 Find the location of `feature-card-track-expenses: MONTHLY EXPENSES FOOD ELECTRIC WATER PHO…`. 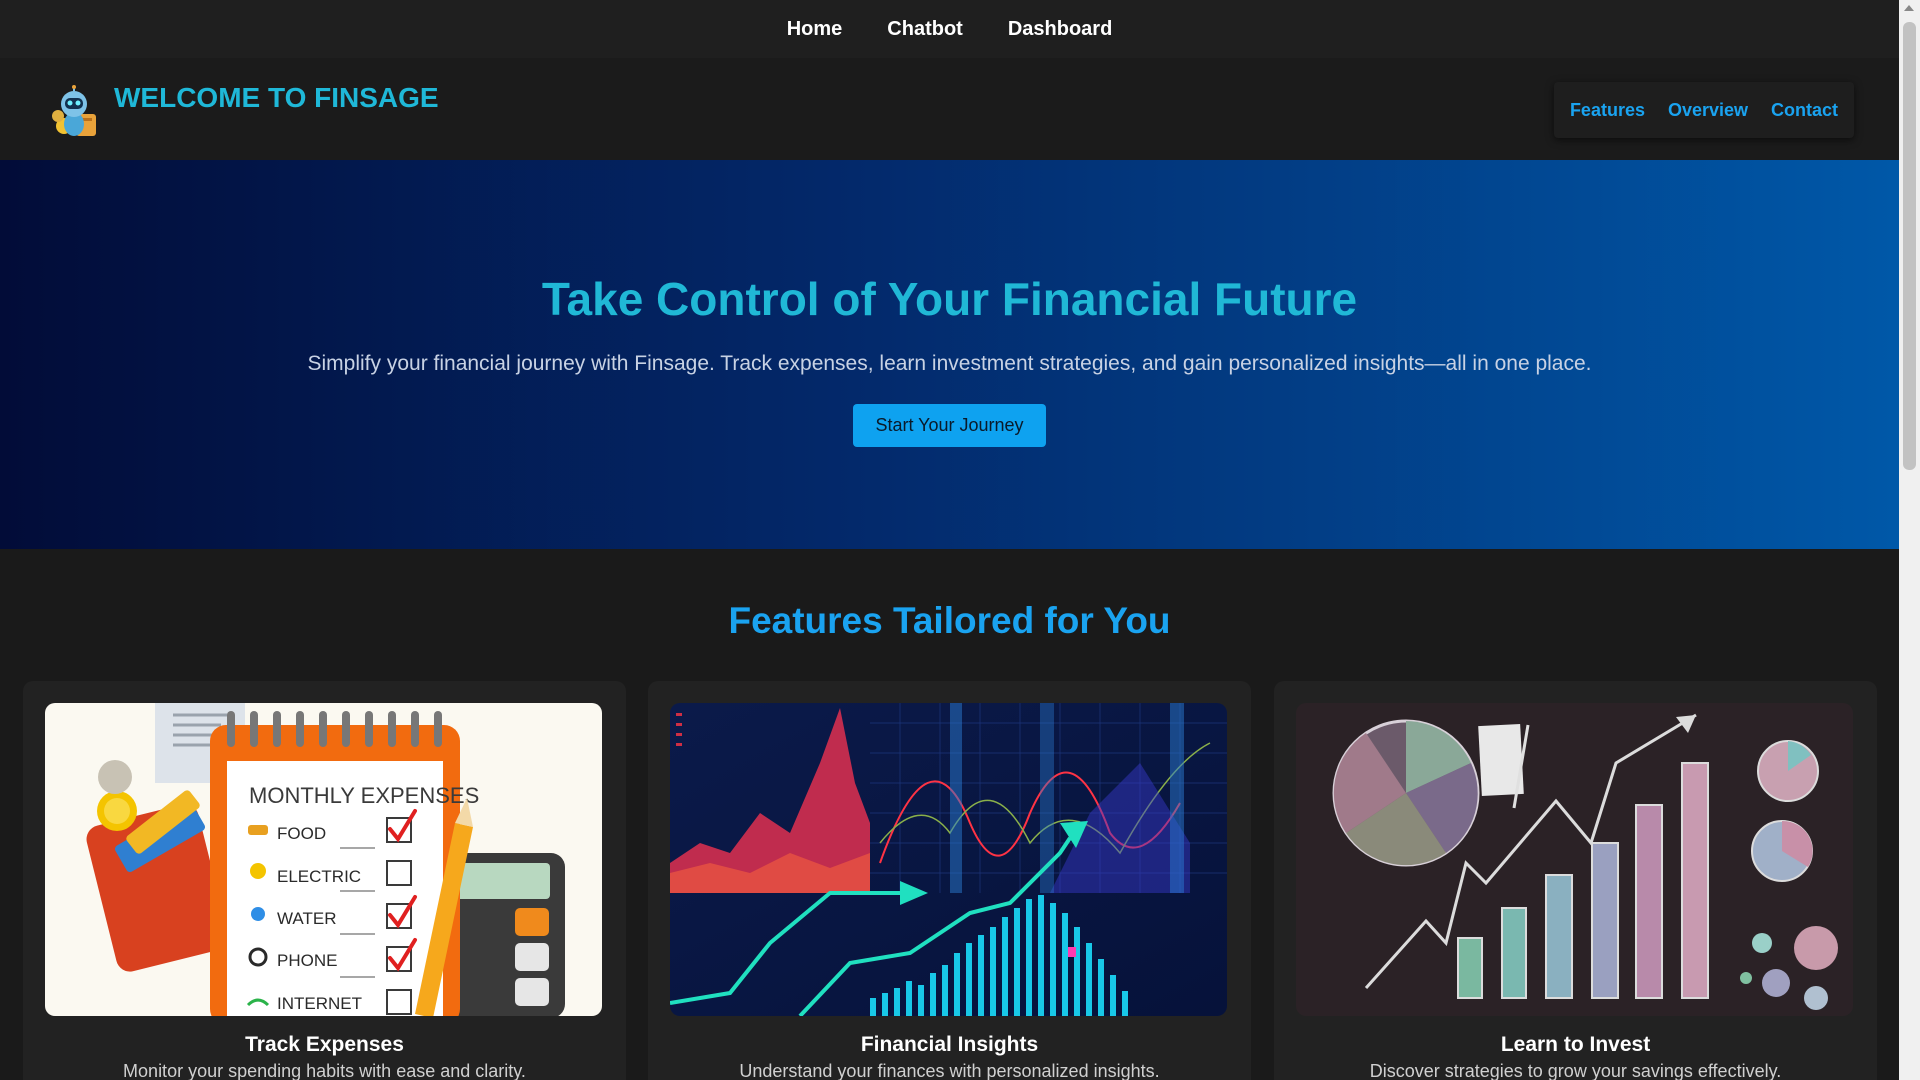

feature-card-track-expenses: MONTHLY EXPENSES FOOD ELECTRIC WATER PHO… is located at coordinates (324, 880).